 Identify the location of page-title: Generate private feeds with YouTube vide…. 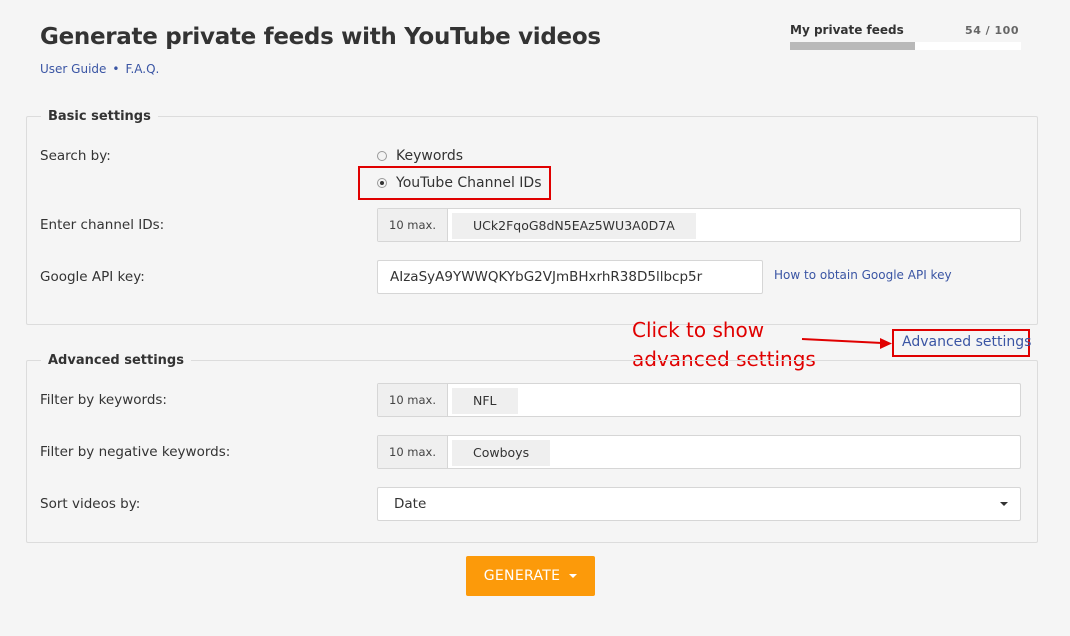
(320, 37).